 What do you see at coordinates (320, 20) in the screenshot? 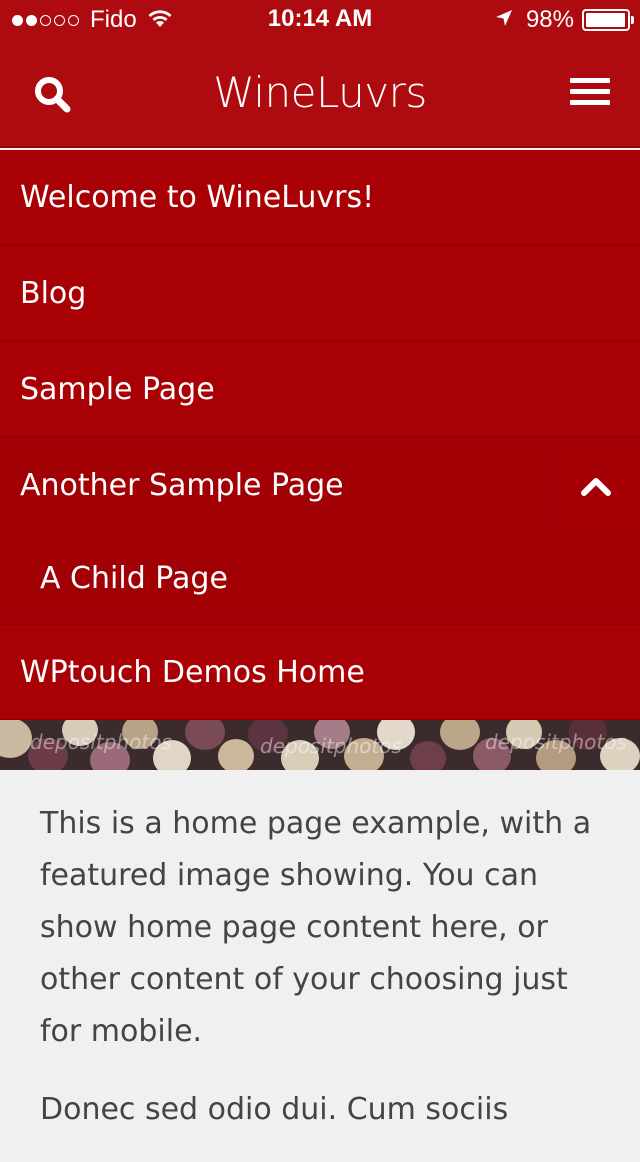
I see `status-bar: Fido 10:14 AM 98%` at bounding box center [320, 20].